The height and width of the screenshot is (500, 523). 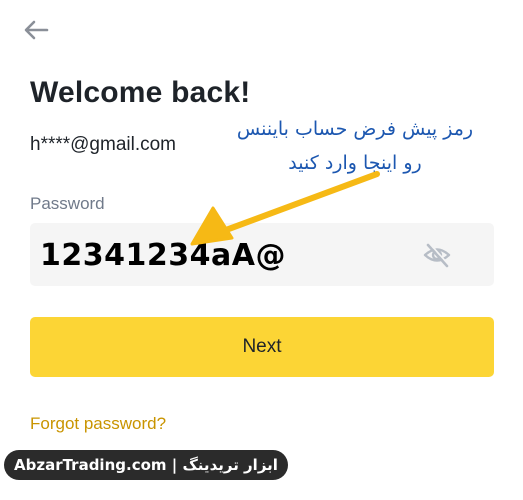 What do you see at coordinates (98, 424) in the screenshot?
I see `forgot-password-link: Forgot password?` at bounding box center [98, 424].